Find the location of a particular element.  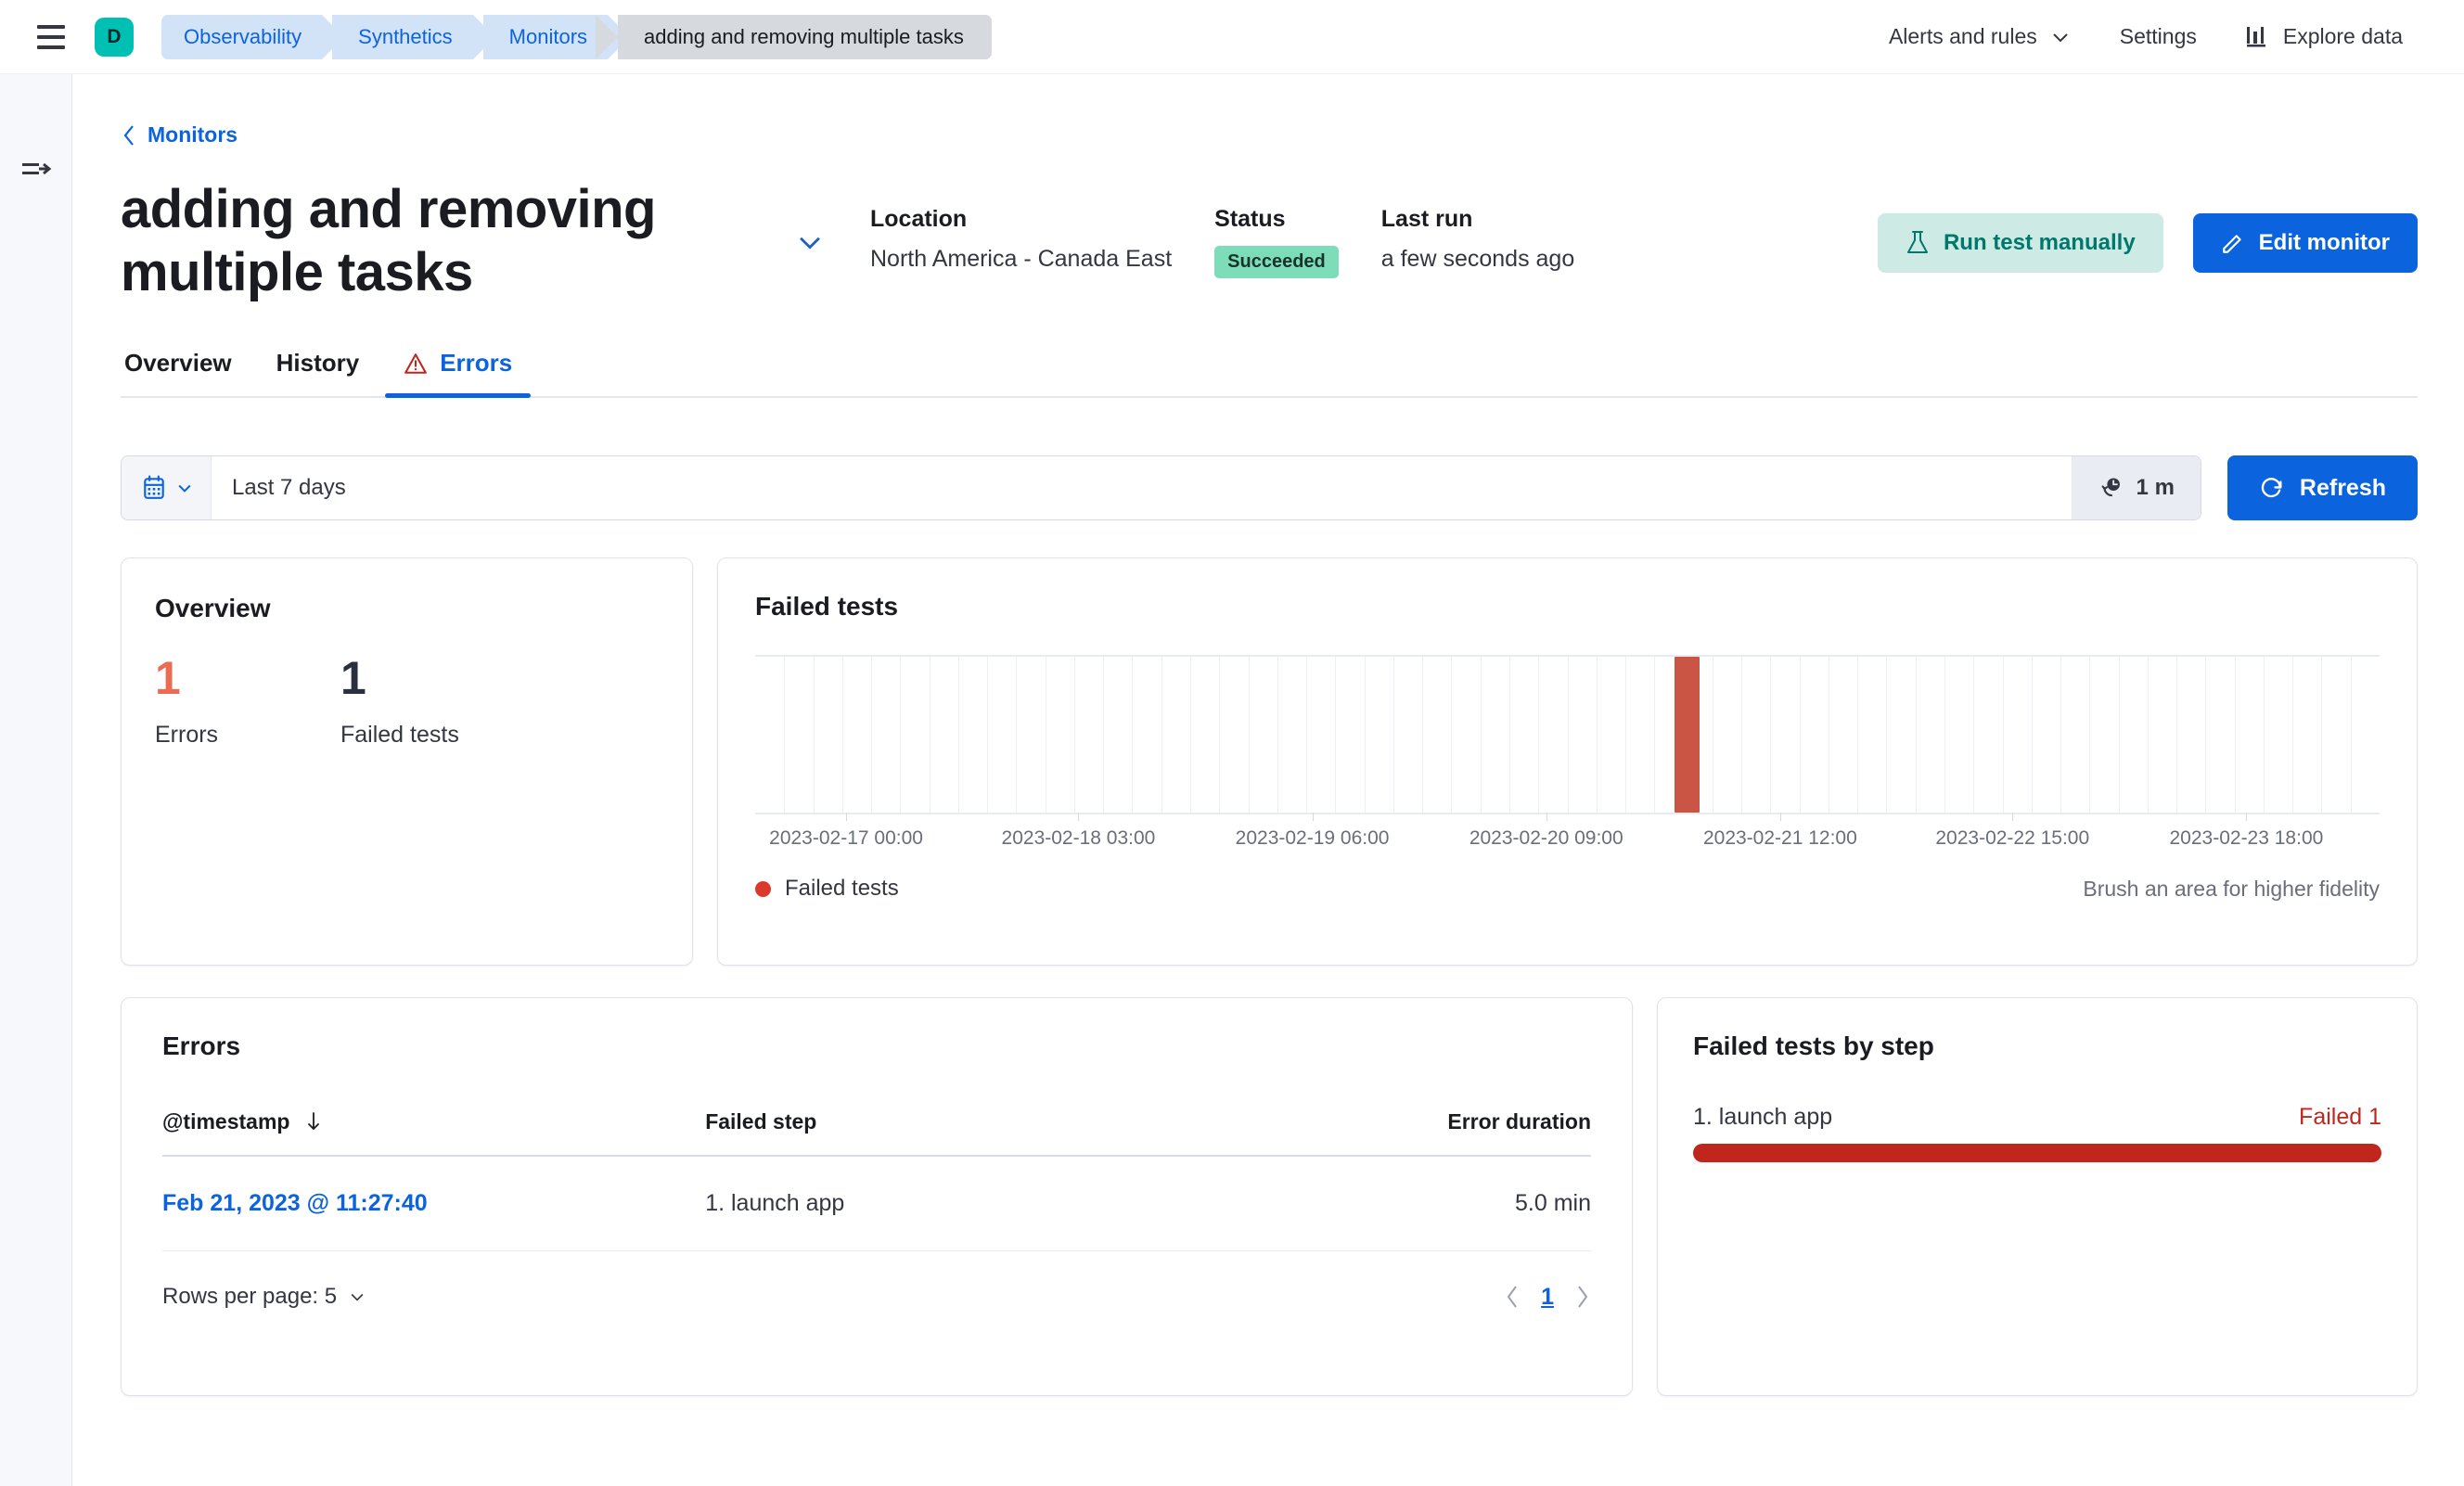

chart-x-tick-label: 2023-02-21 12:00 is located at coordinates (1779, 838).